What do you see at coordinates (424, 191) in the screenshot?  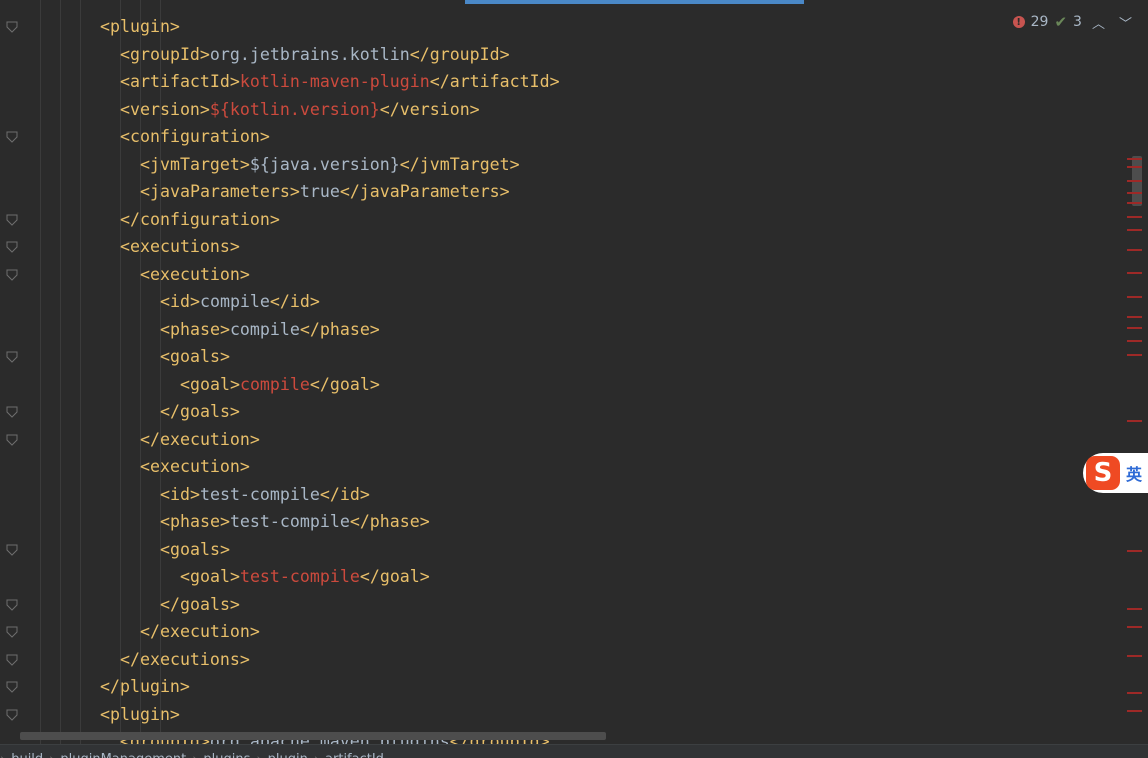 I see `xml-tag: </javaParameters>` at bounding box center [424, 191].